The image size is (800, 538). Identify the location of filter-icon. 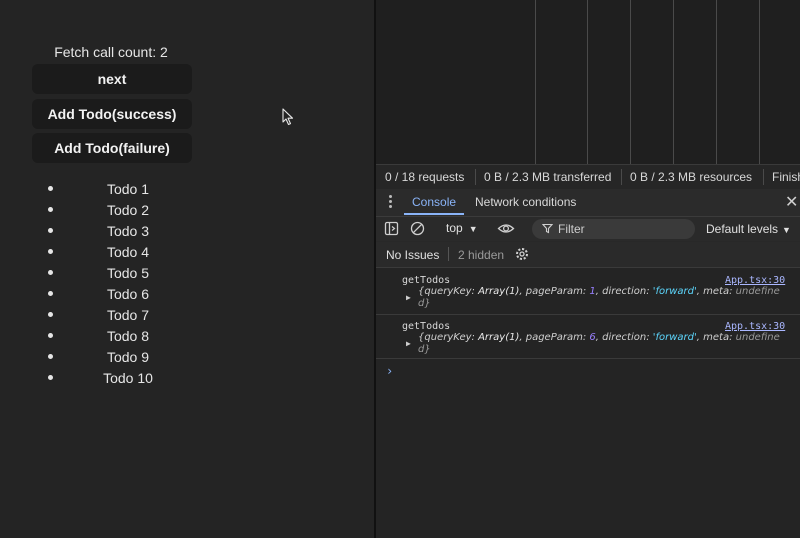
(547, 228).